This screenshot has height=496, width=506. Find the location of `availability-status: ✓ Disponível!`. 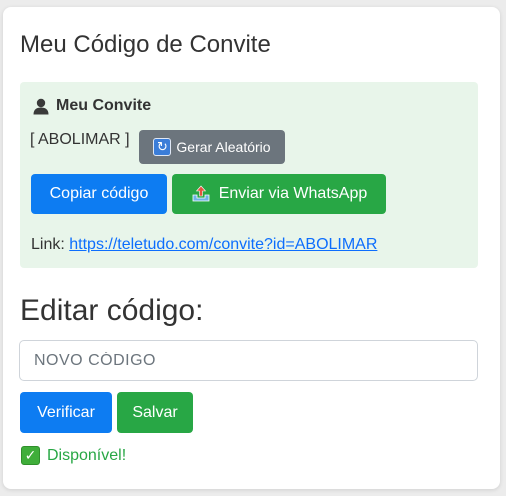

availability-status: ✓ Disponível! is located at coordinates (73, 455).